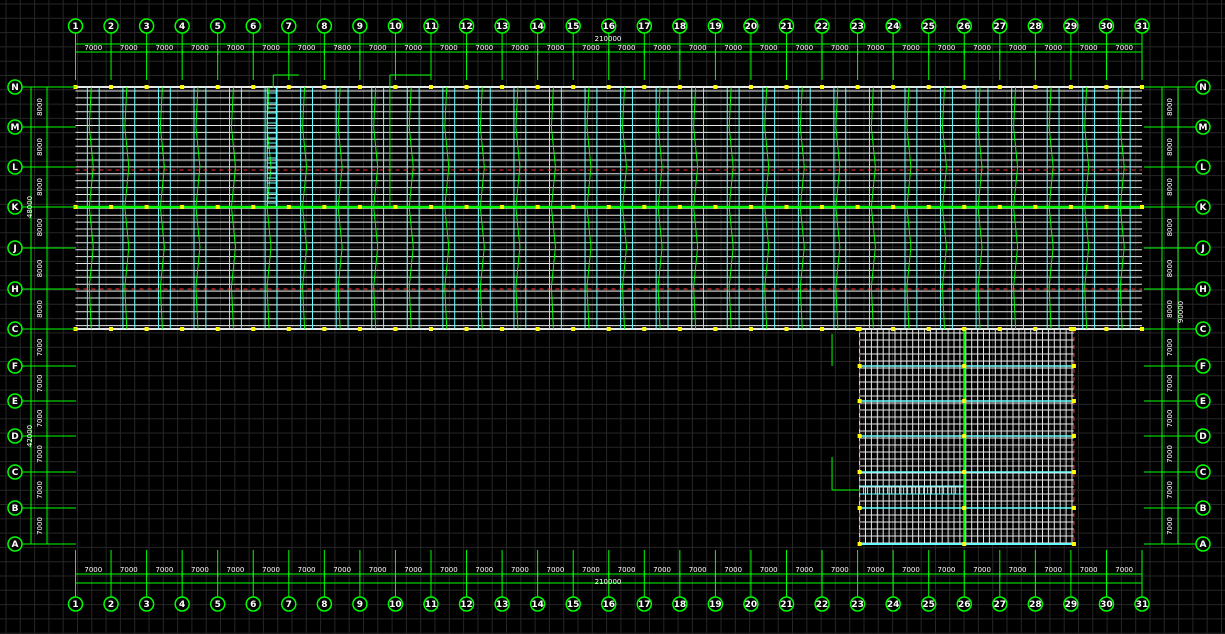 The height and width of the screenshot is (634, 1225). I want to click on column-axis-label: 12, so click(466, 605).